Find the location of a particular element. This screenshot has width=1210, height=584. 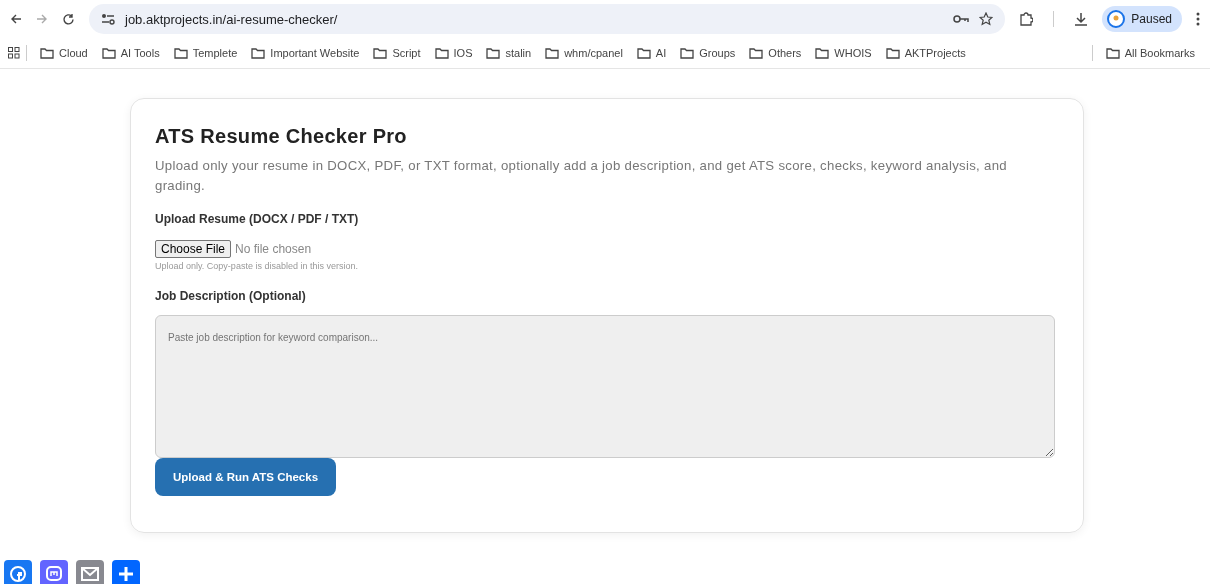

menu-icon is located at coordinates (1198, 19).